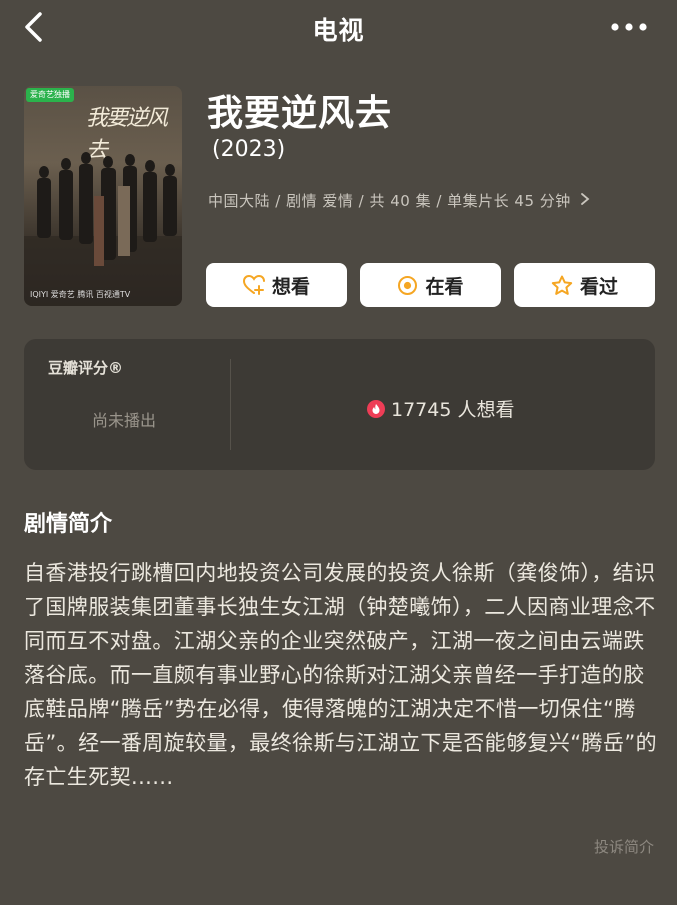 The width and height of the screenshot is (677, 905). I want to click on rating-card: 豆瓣评分® 尚未播出 17745 人想看, so click(339, 404).